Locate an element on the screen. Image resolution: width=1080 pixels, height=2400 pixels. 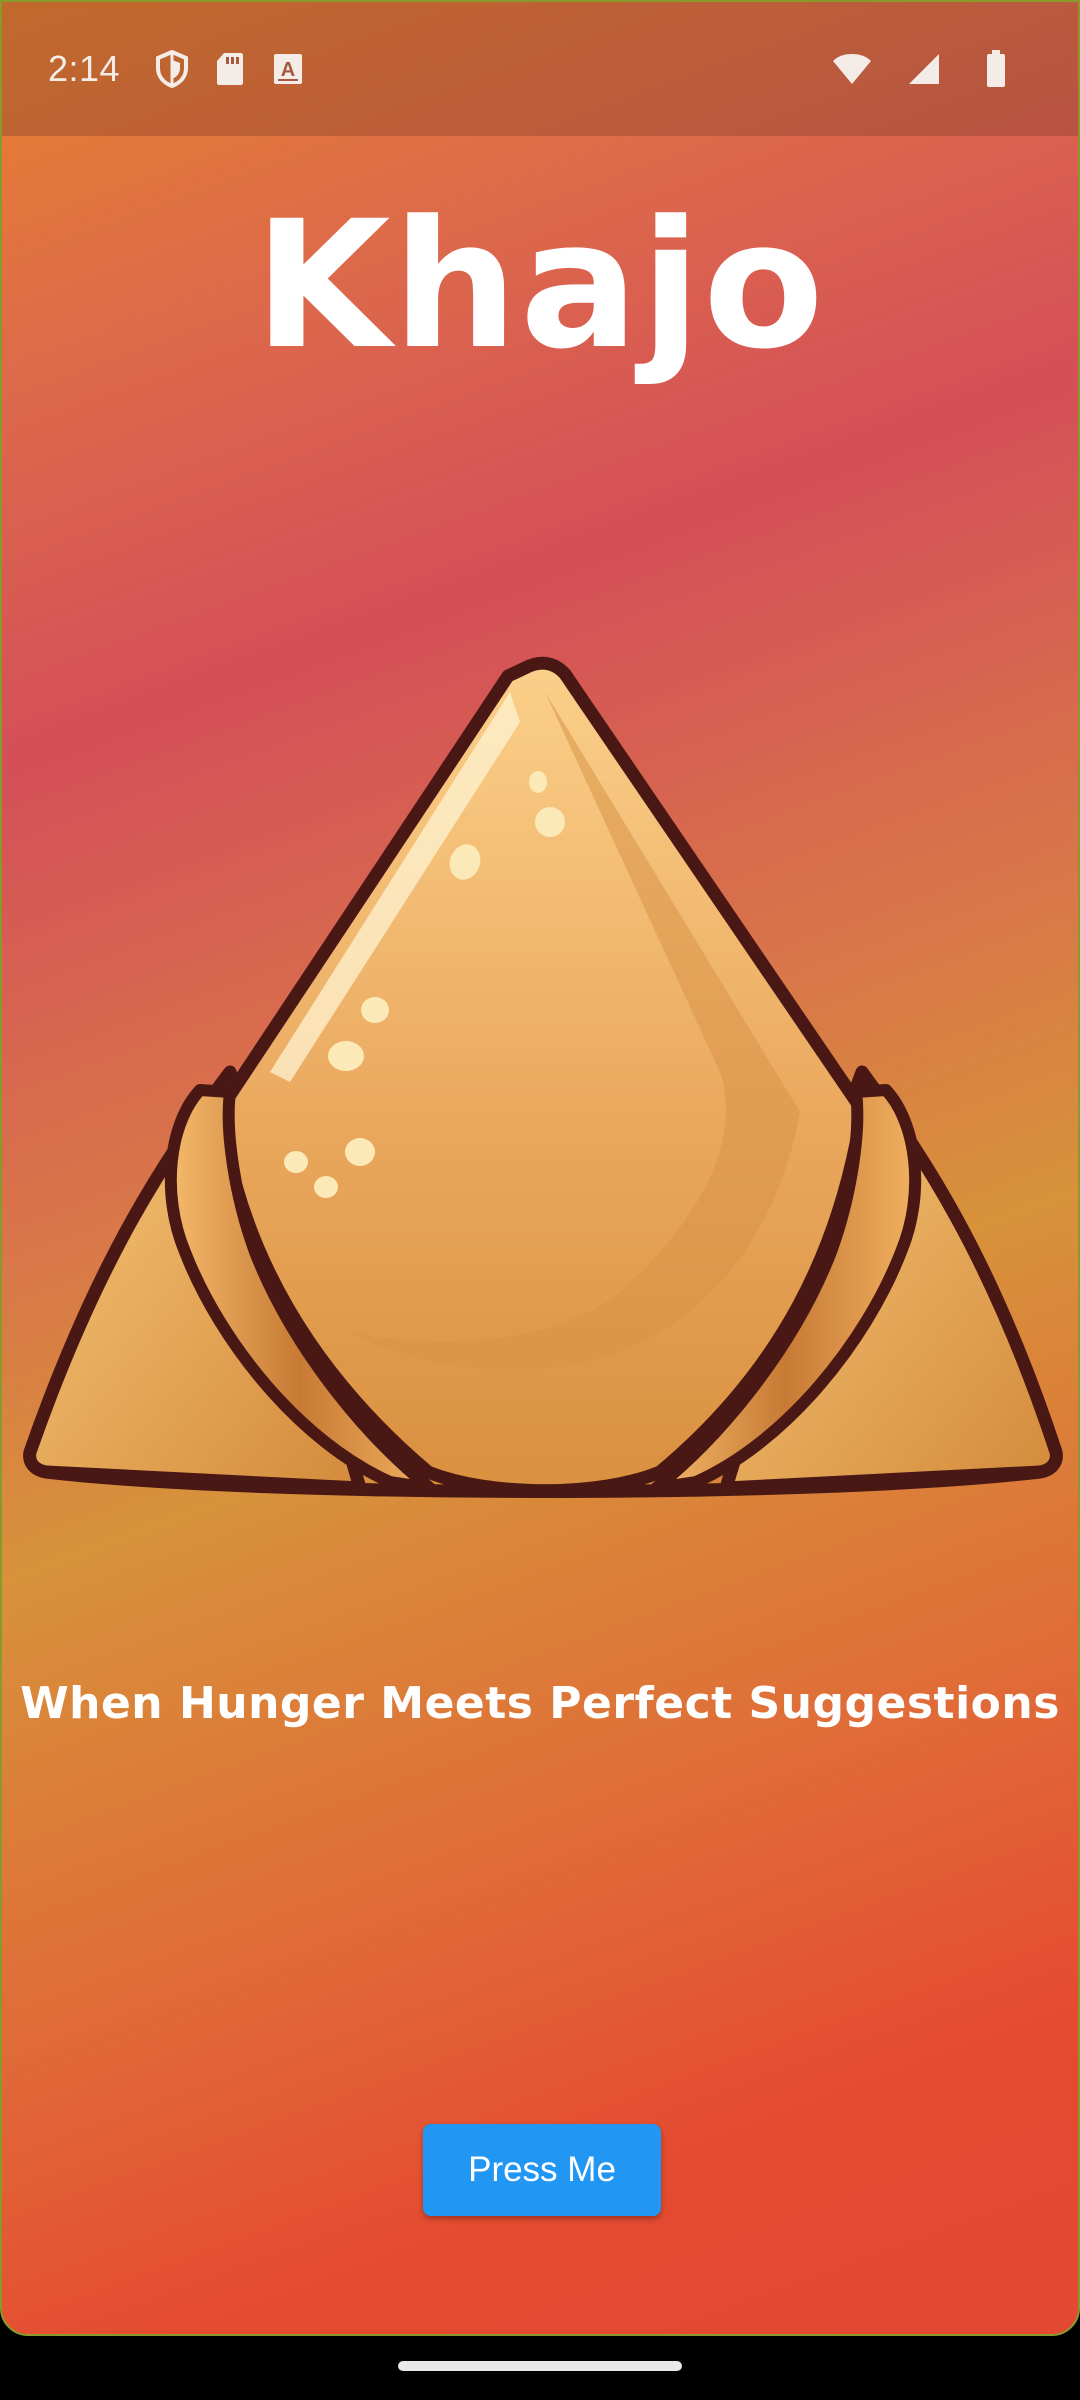
sd-card-icon is located at coordinates (230, 69).